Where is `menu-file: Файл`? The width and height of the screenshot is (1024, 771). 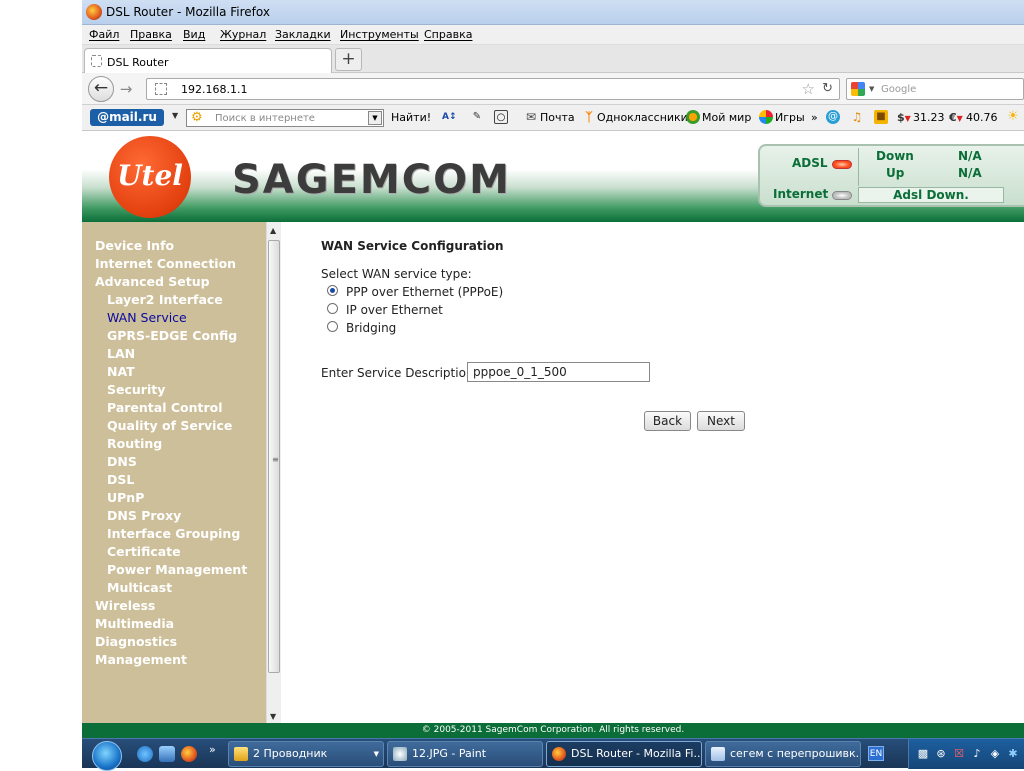 menu-file: Файл is located at coordinates (104, 34).